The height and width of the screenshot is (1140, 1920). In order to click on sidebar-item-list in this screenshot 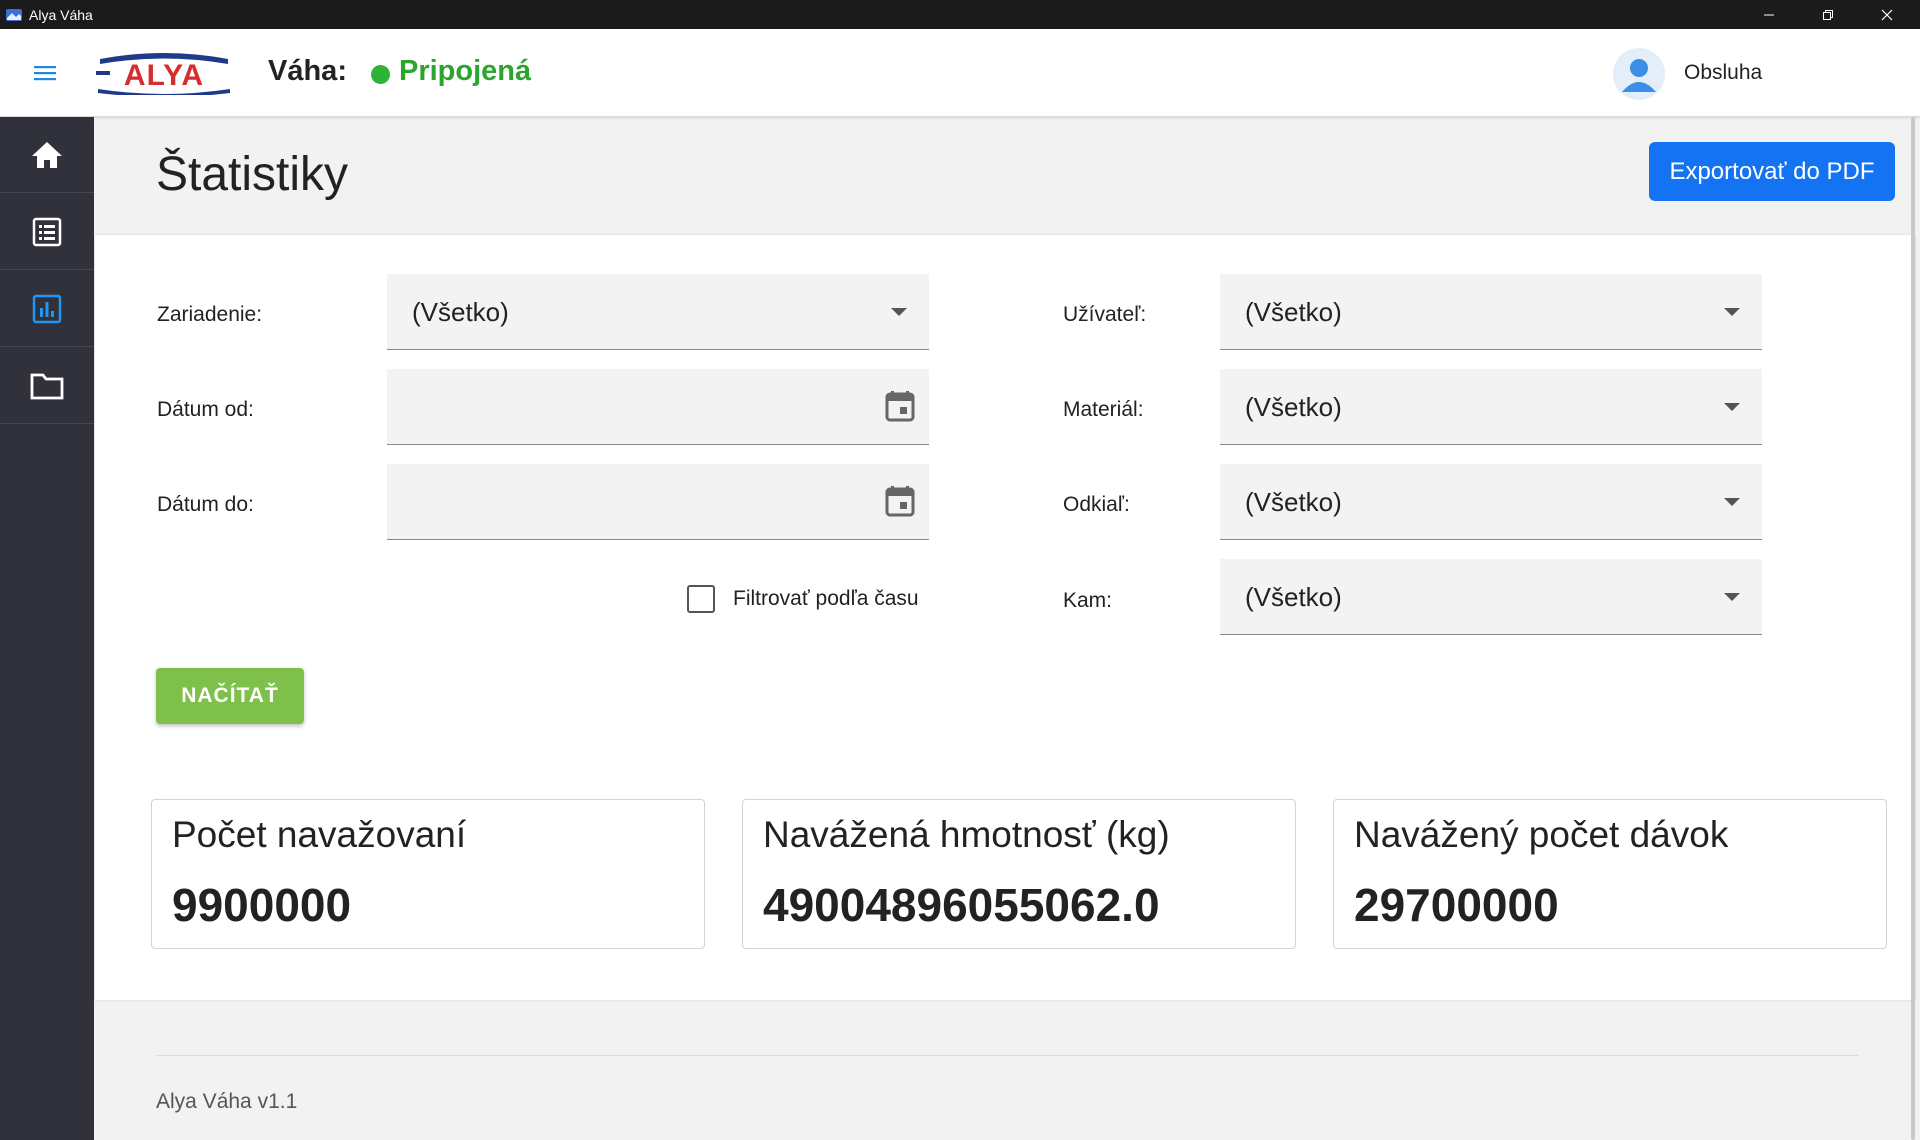, I will do `click(47, 232)`.